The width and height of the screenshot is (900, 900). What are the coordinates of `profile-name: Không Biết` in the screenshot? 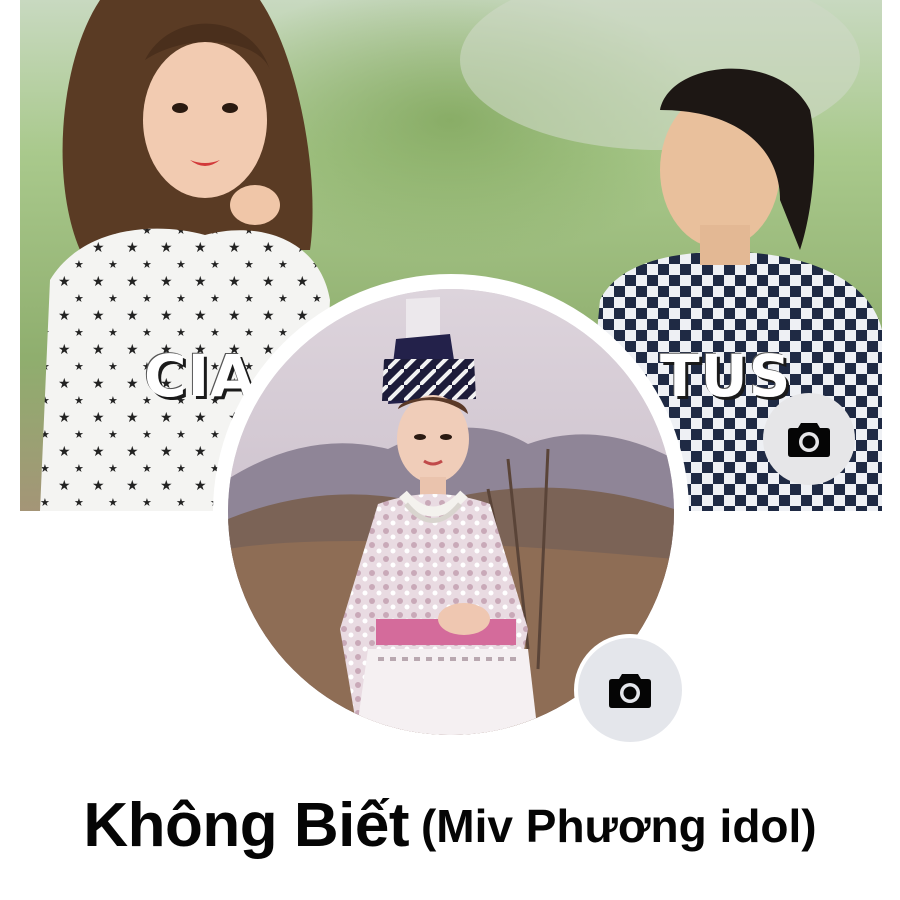 It's located at (246, 825).